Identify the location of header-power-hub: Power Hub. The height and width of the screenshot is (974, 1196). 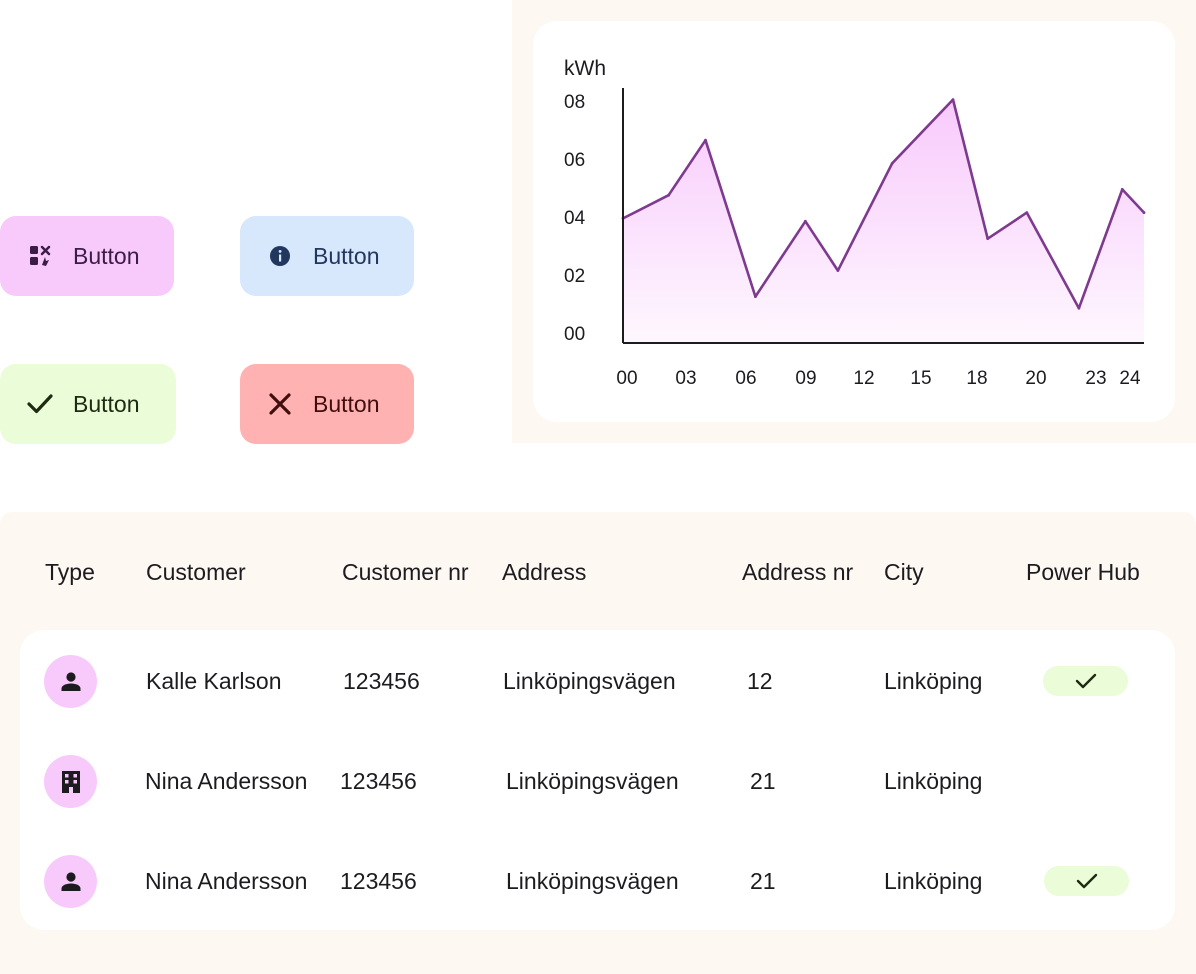
(1083, 572).